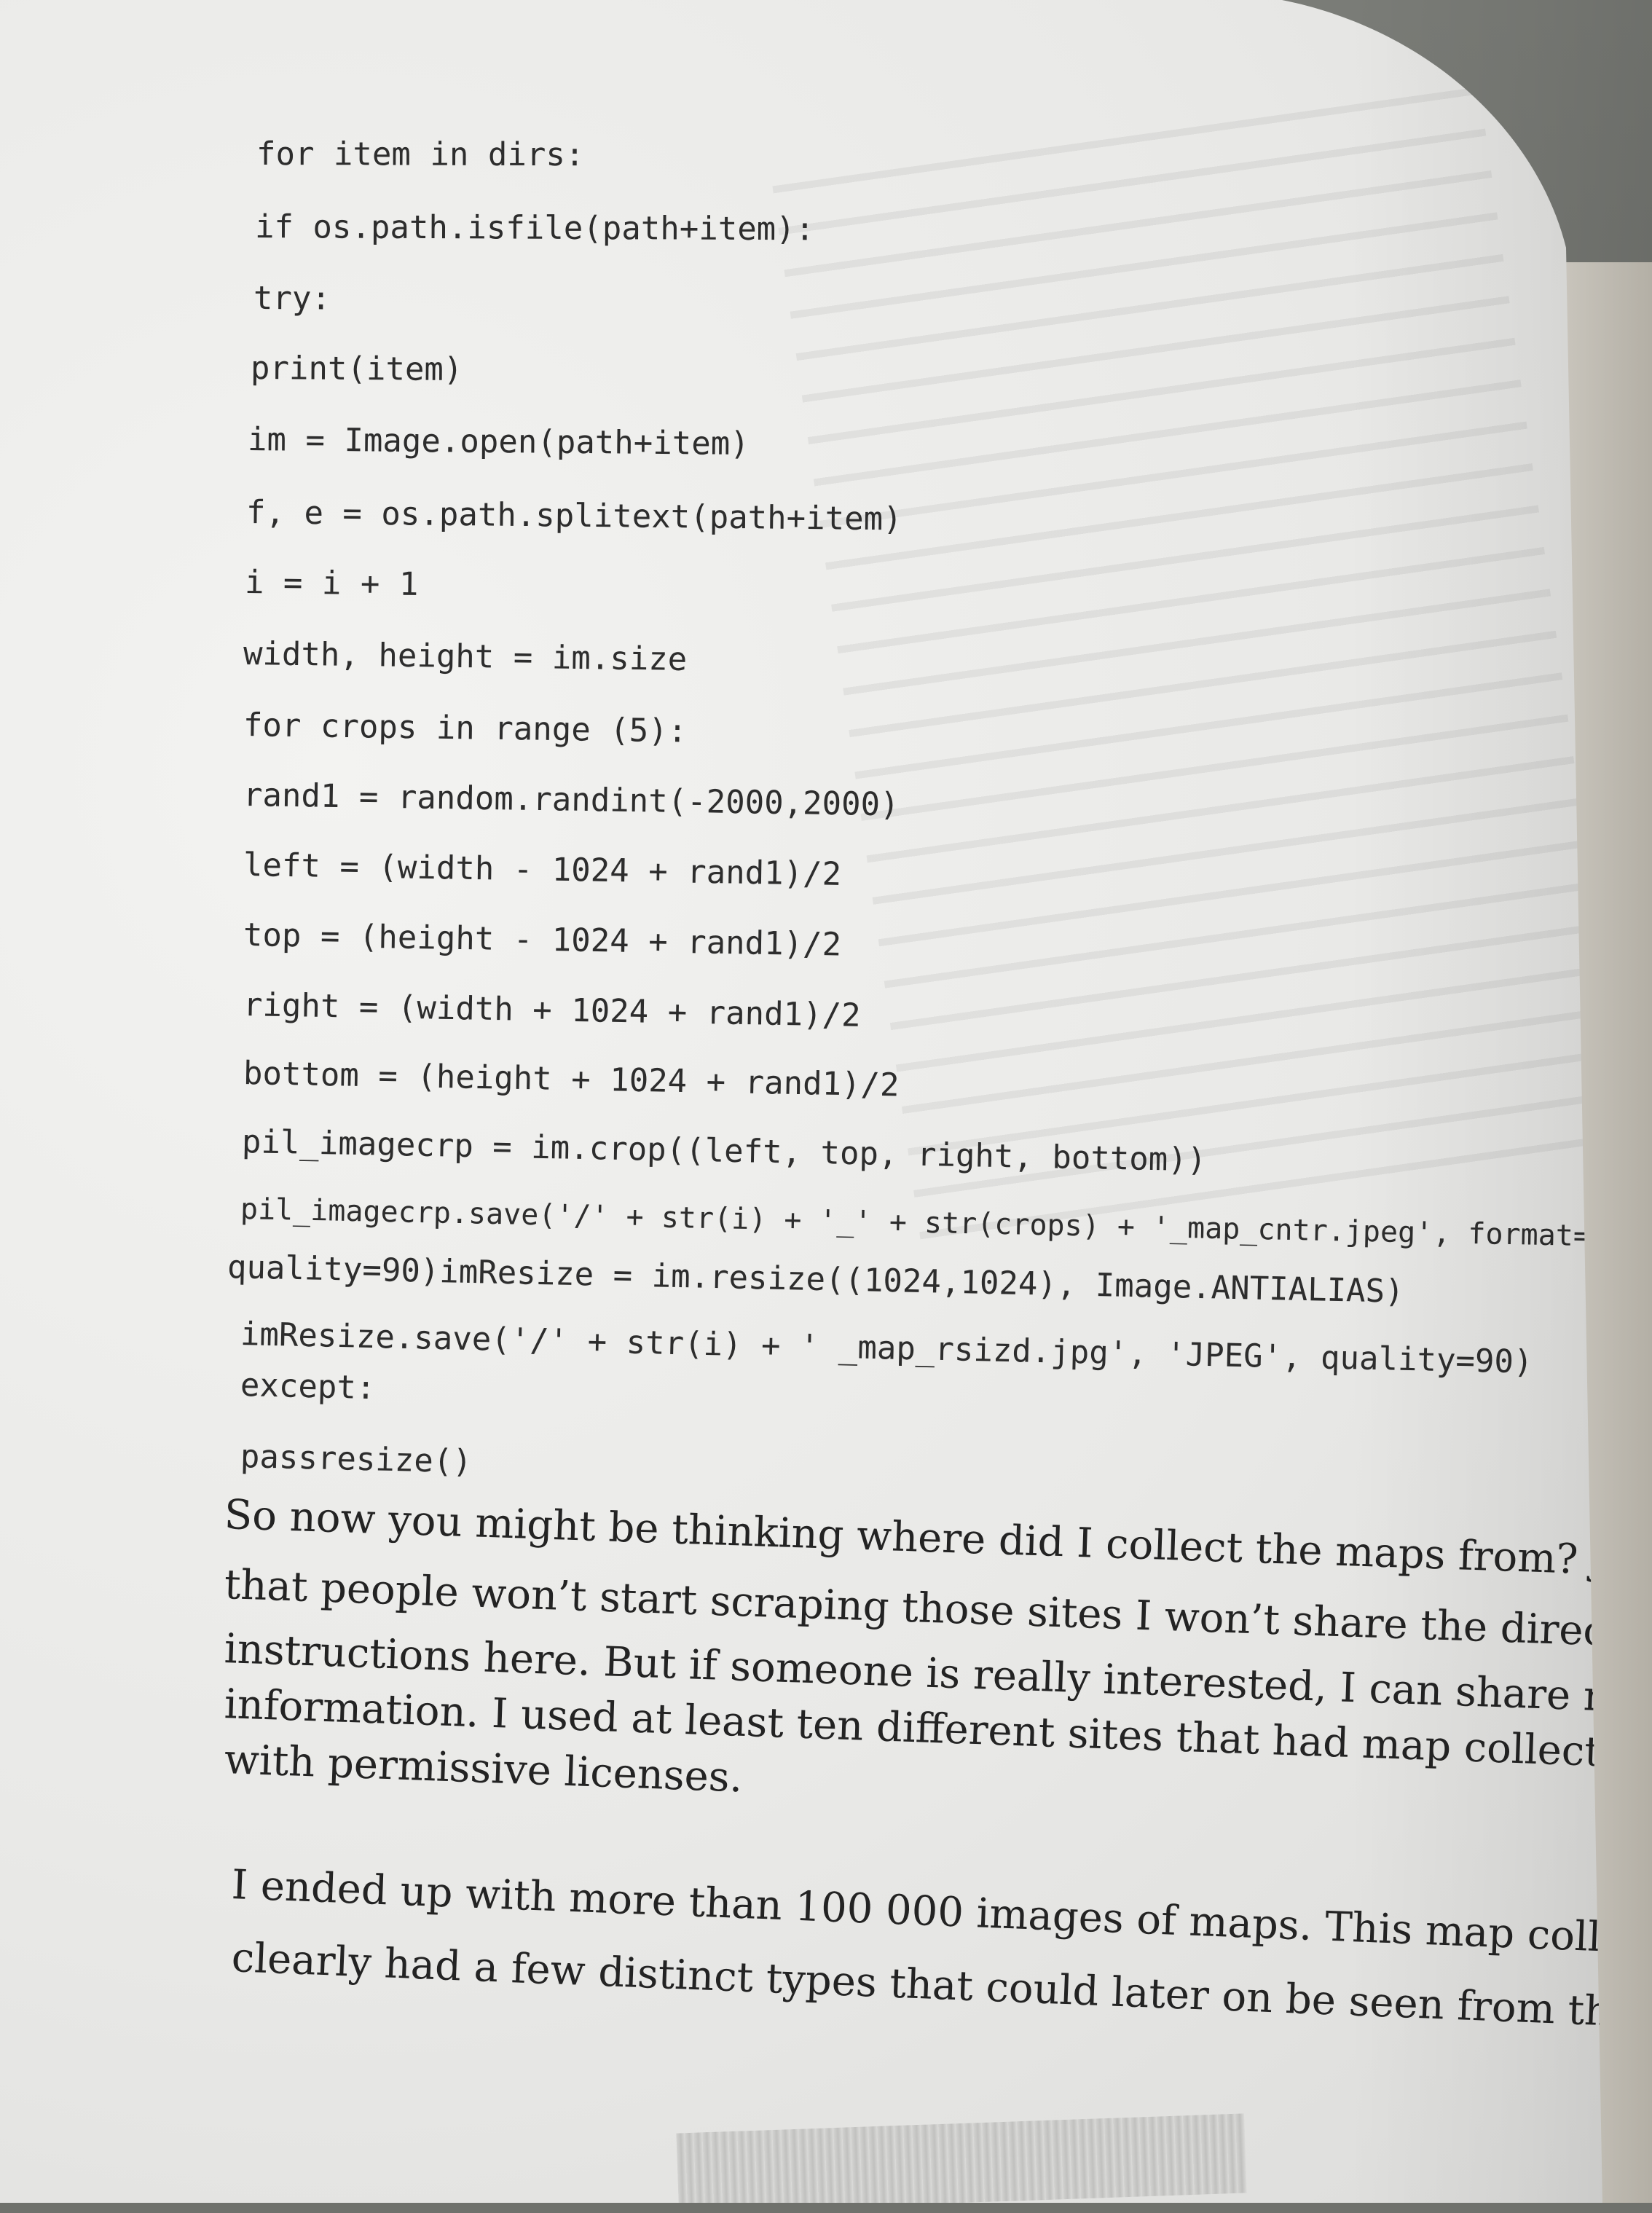  I want to click on code-line: right = (width + 1024 + rand1)/2, so click(552, 1010).